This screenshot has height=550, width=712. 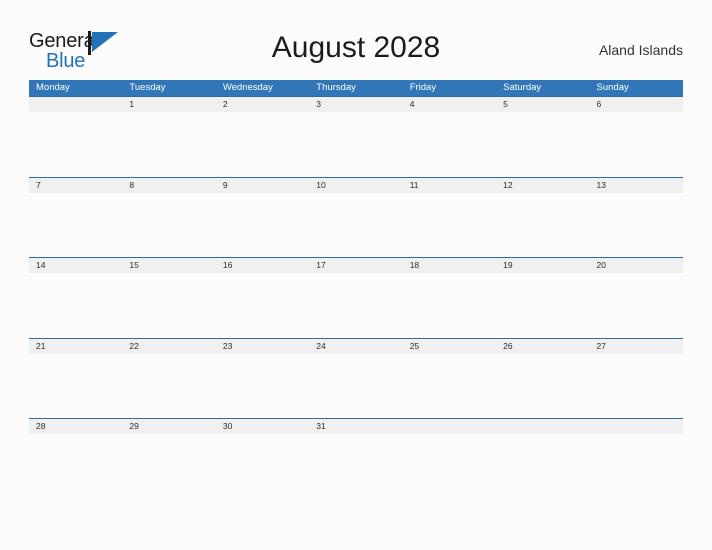 I want to click on day-cell: 21, so click(x=75, y=346).